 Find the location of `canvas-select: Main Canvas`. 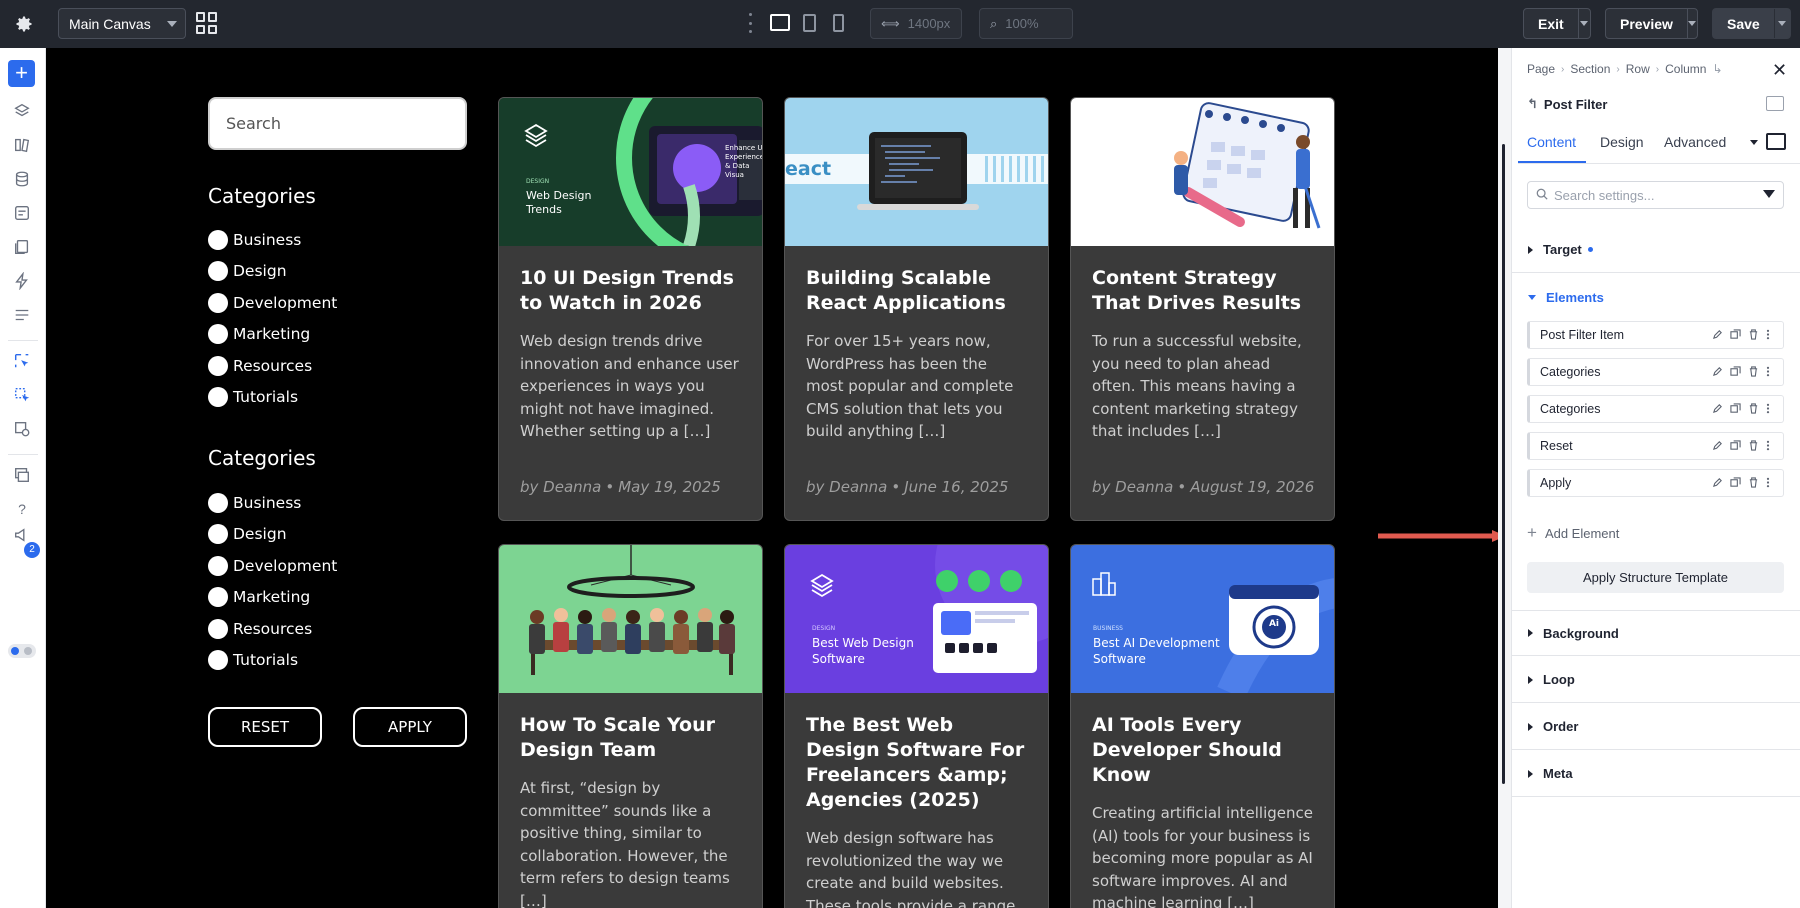

canvas-select: Main Canvas is located at coordinates (122, 23).